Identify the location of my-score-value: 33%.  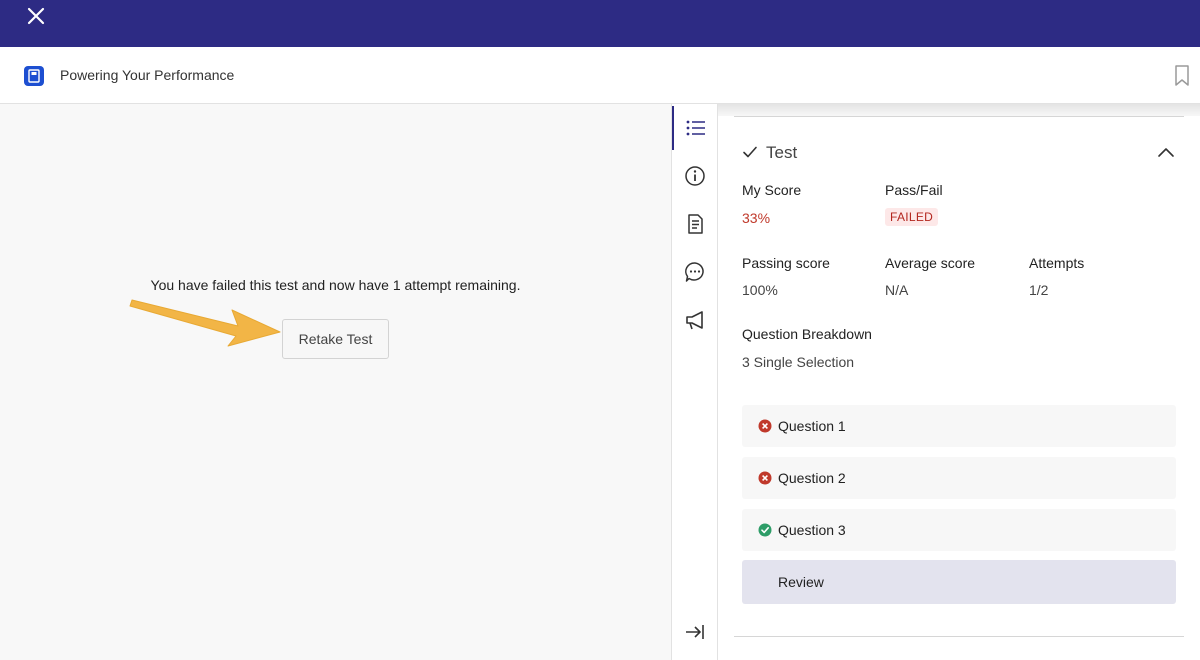
(756, 218).